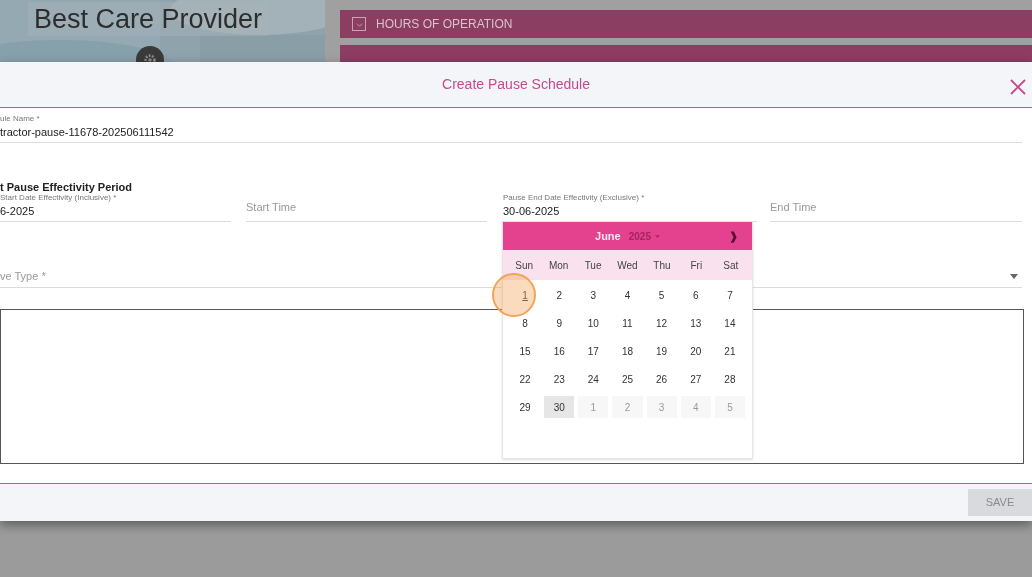  I want to click on menu-bar: HOURS OF OPERATION, so click(686, 24).